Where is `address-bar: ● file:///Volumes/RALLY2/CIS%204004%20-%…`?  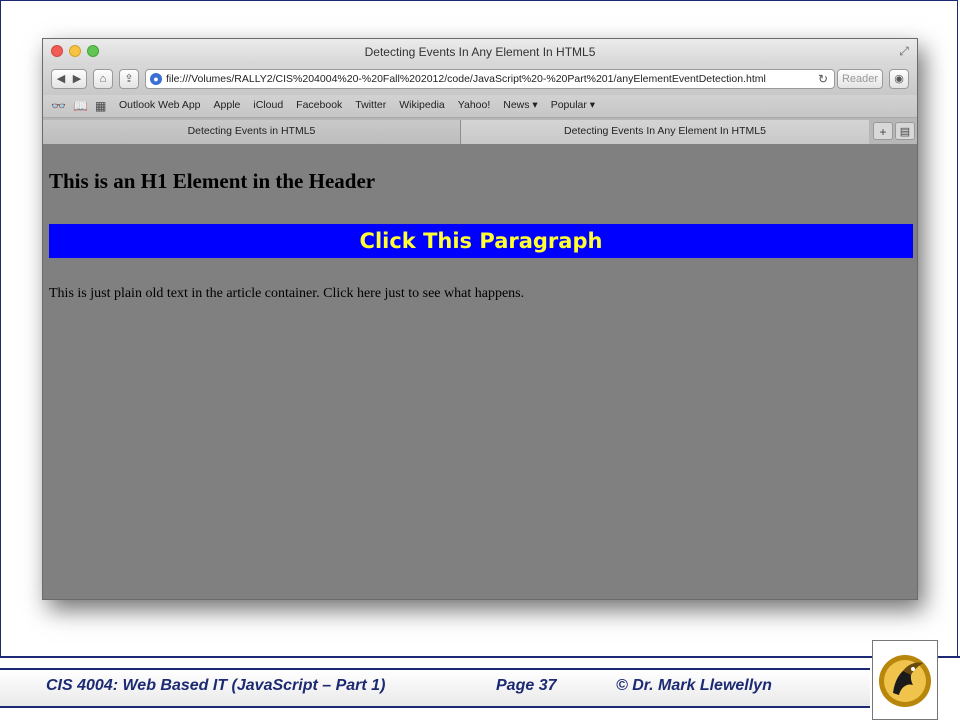 address-bar: ● file:///Volumes/RALLY2/CIS%204004%20-%… is located at coordinates (490, 79).